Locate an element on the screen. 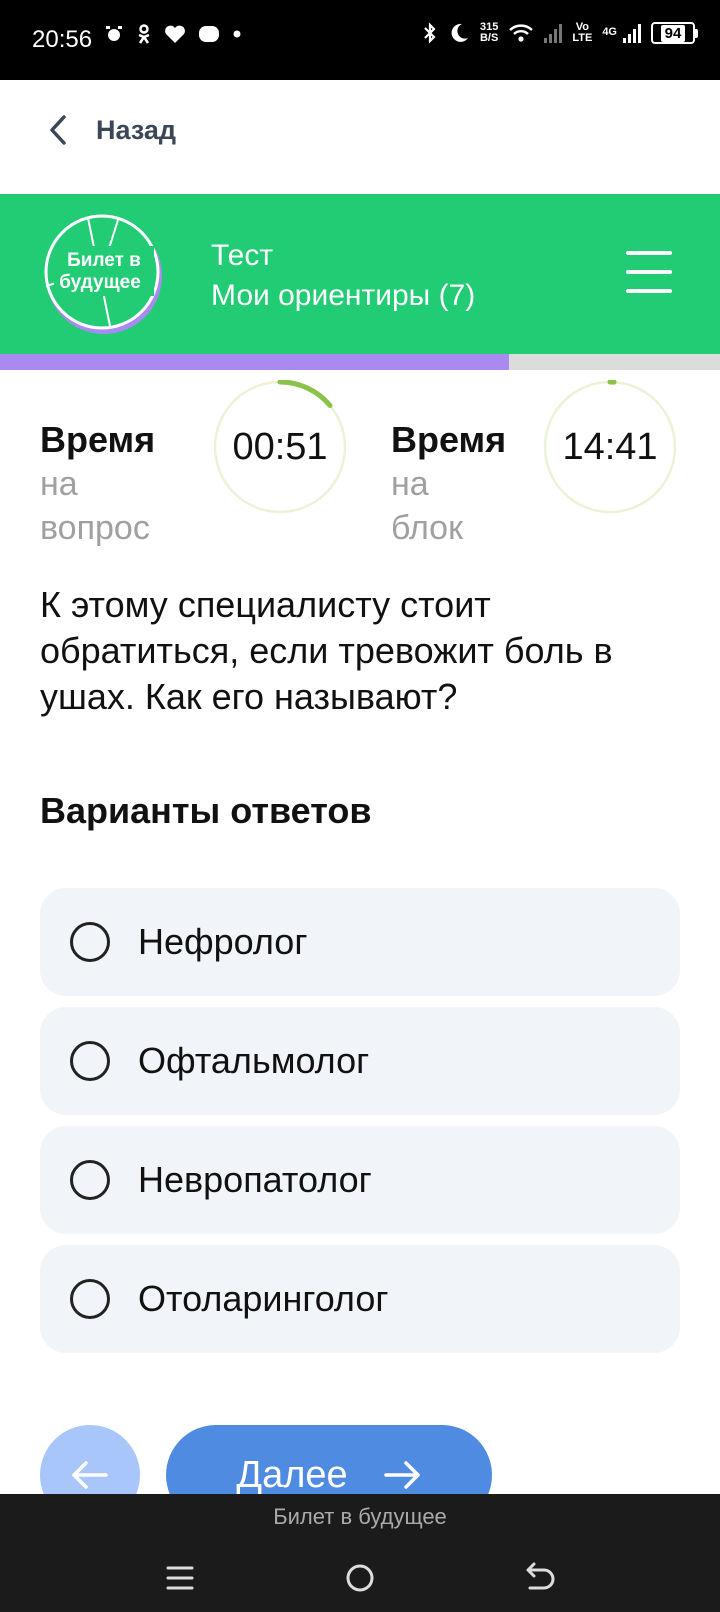 The width and height of the screenshot is (720, 1612). back-button: Назад is located at coordinates (112, 130).